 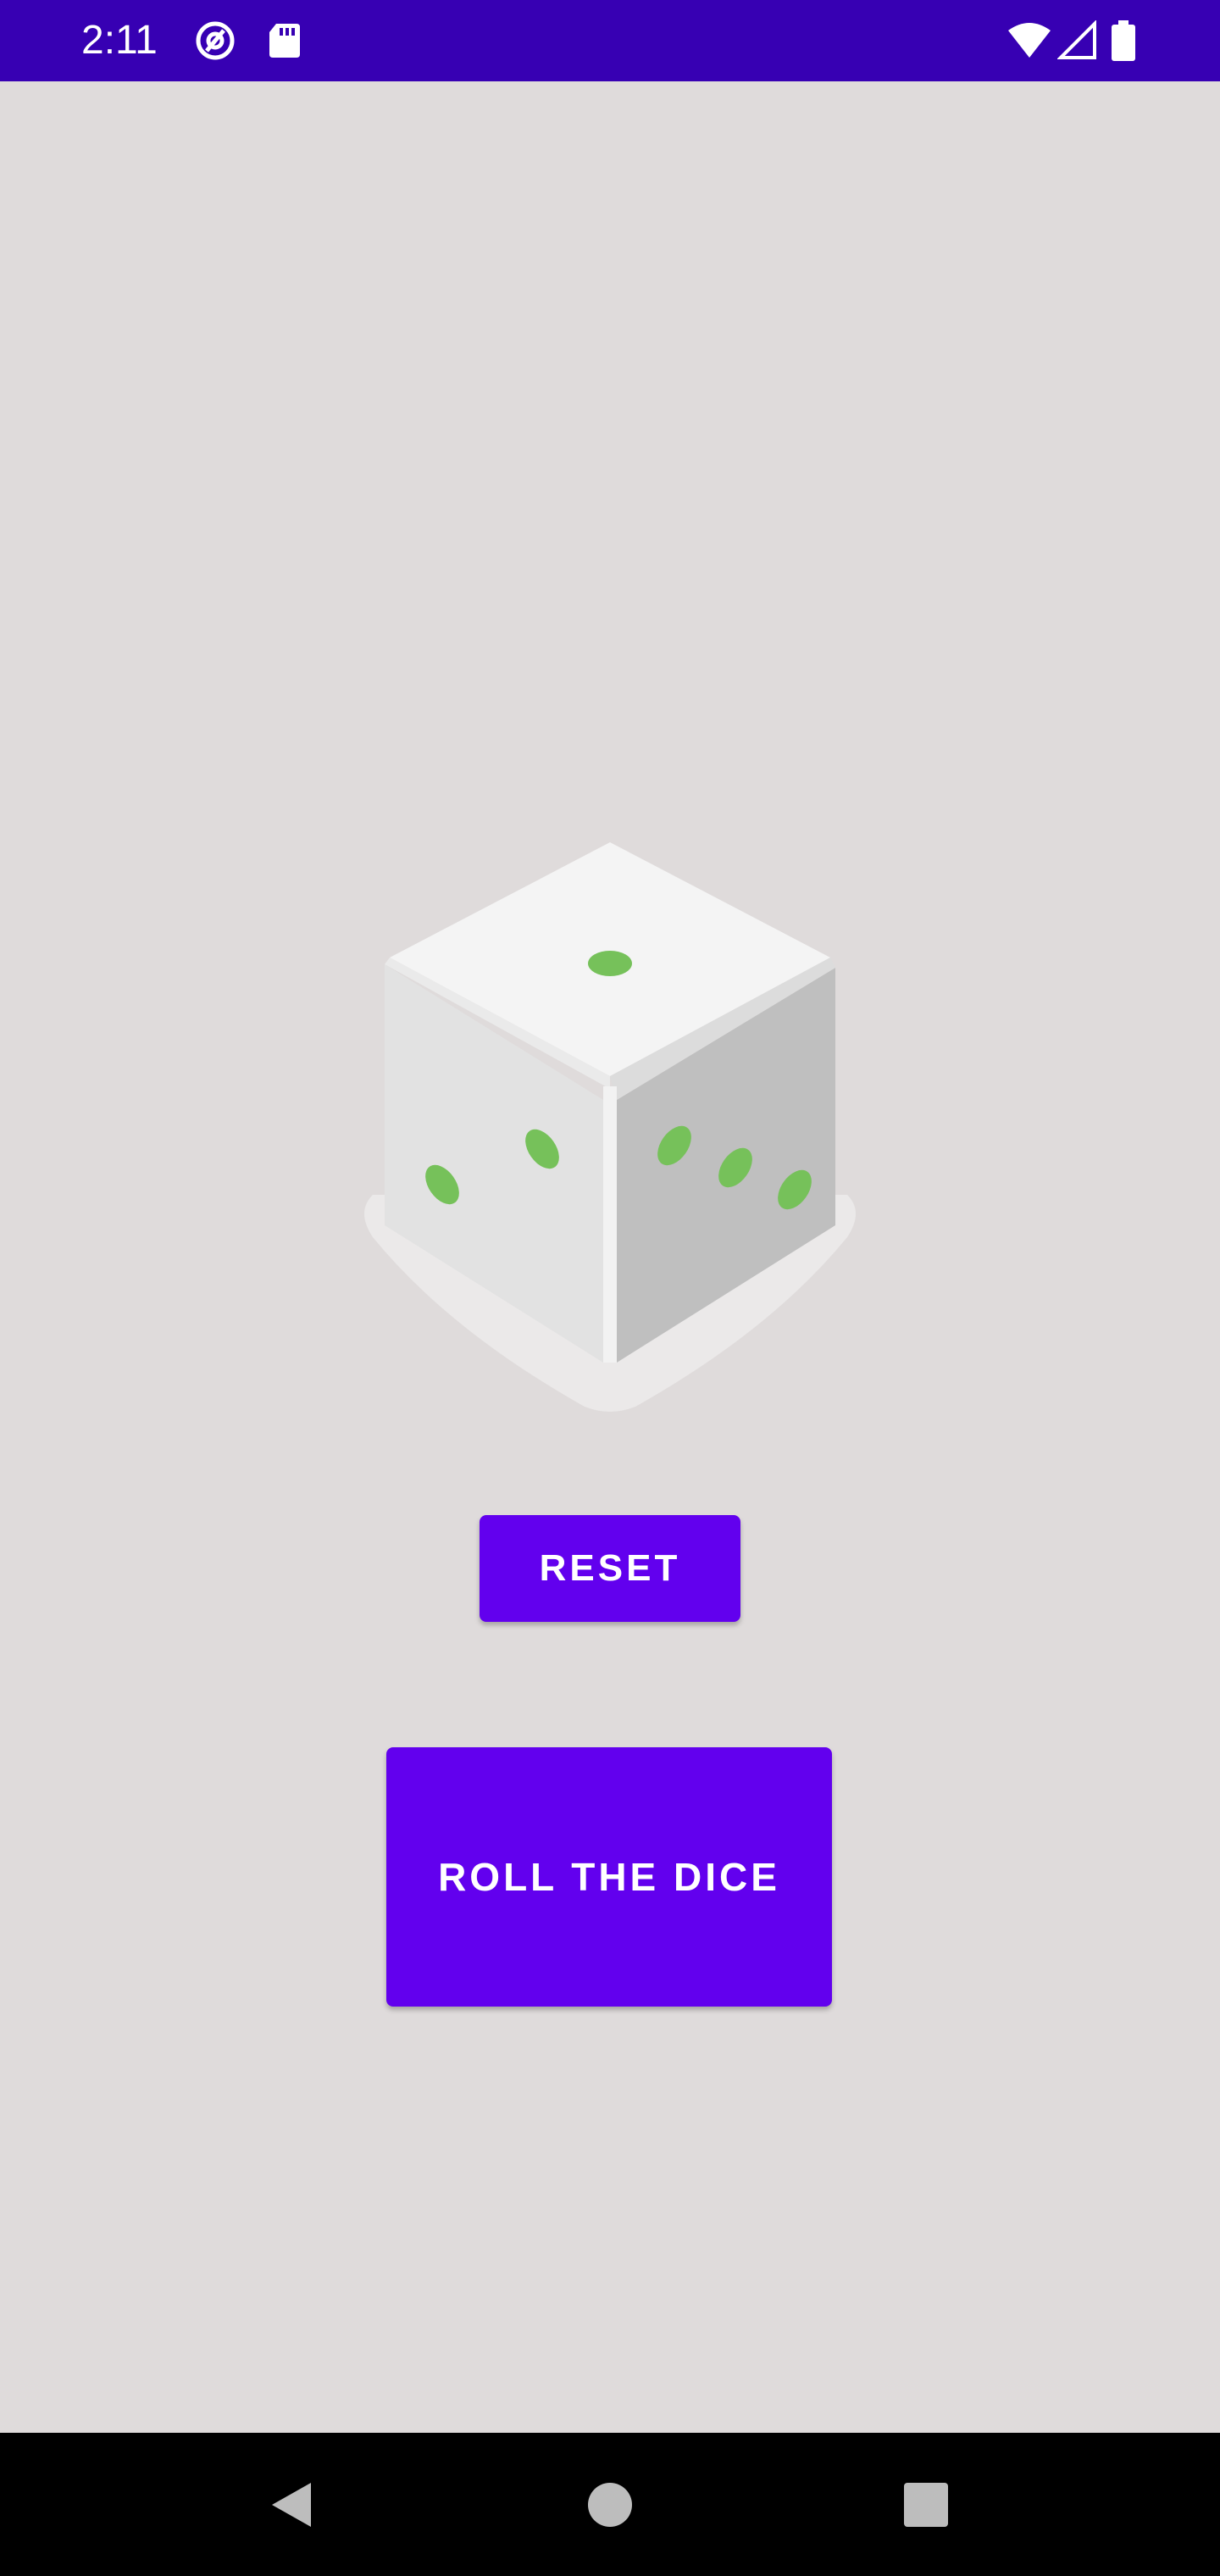 I want to click on cellular-signal-icon, so click(x=1077, y=40).